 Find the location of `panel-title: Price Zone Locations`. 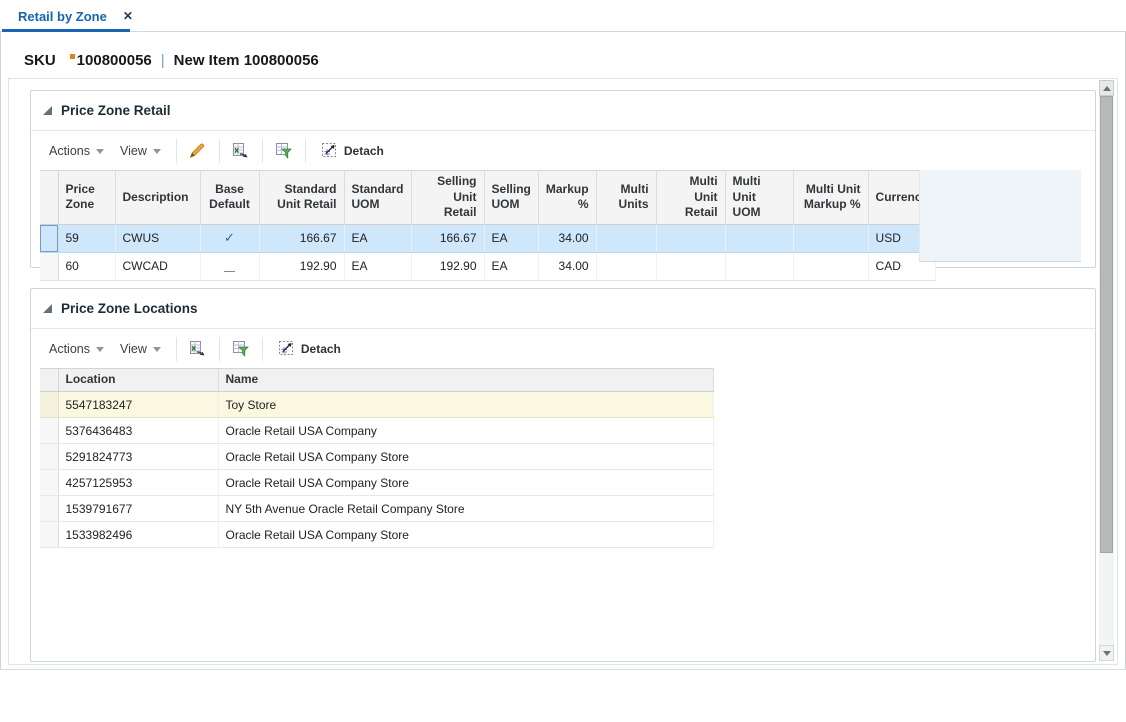

panel-title: Price Zone Locations is located at coordinates (129, 308).